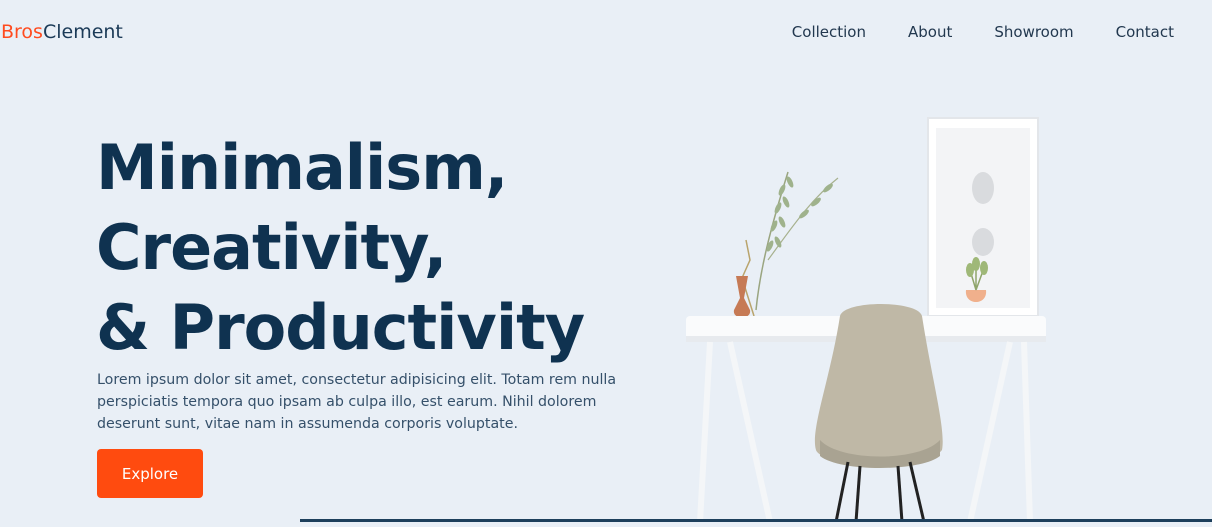 The width and height of the screenshot is (1212, 527). What do you see at coordinates (829, 32) in the screenshot?
I see `nav-link-collection: Collection` at bounding box center [829, 32].